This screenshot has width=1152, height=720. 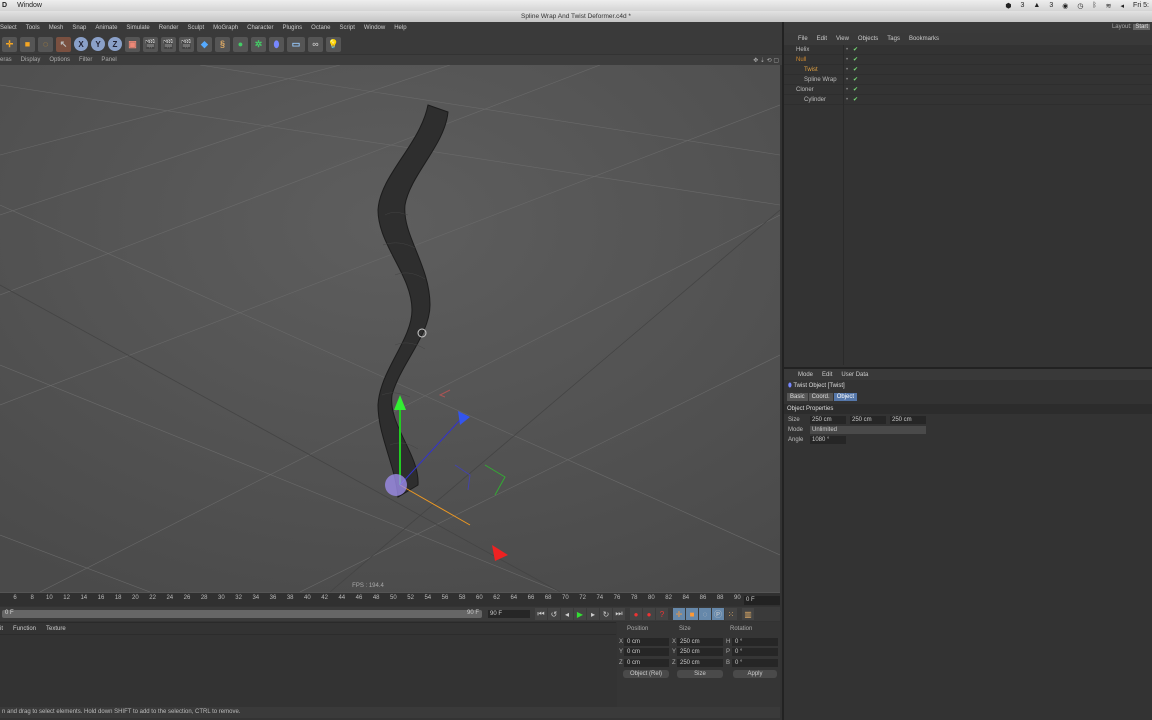 I want to click on keyframe-selection-icon: ?, so click(x=662, y=614).